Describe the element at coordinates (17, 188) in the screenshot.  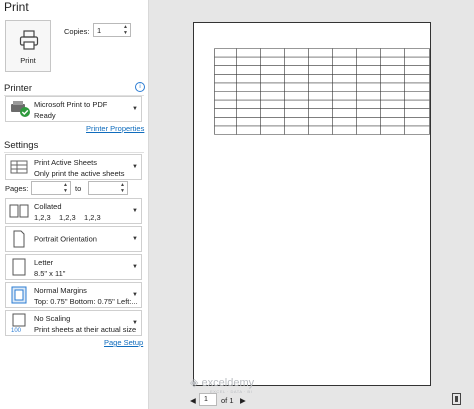
I see `pages-label: Pages:` at that location.